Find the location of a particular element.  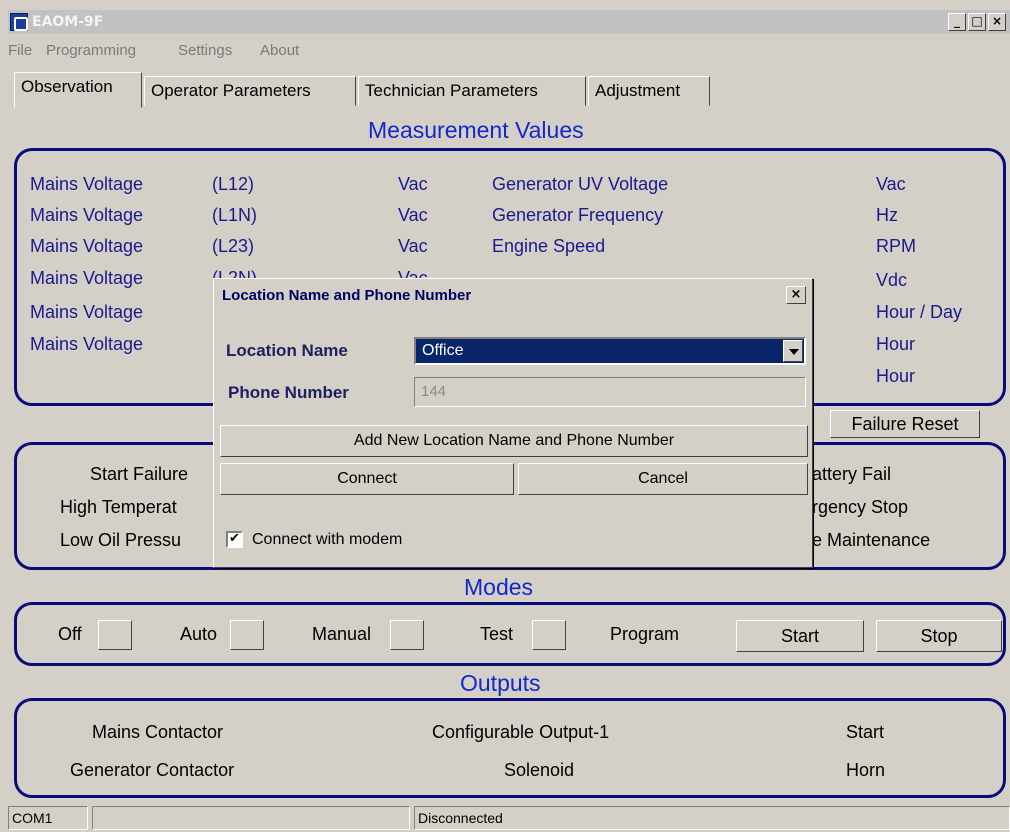

failure-label: Start Failure is located at coordinates (139, 474).